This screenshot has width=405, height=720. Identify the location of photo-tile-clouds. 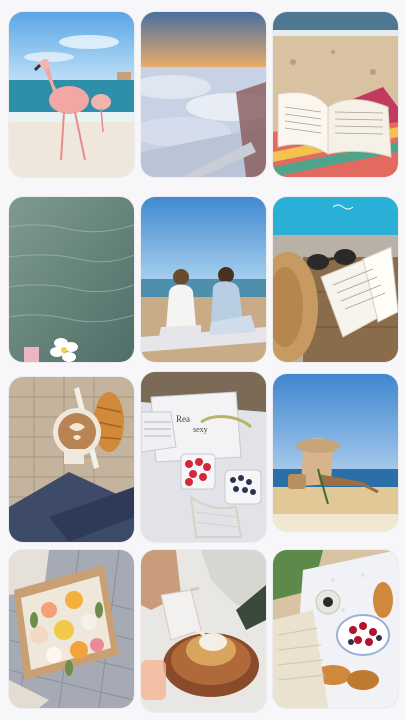
(203, 94).